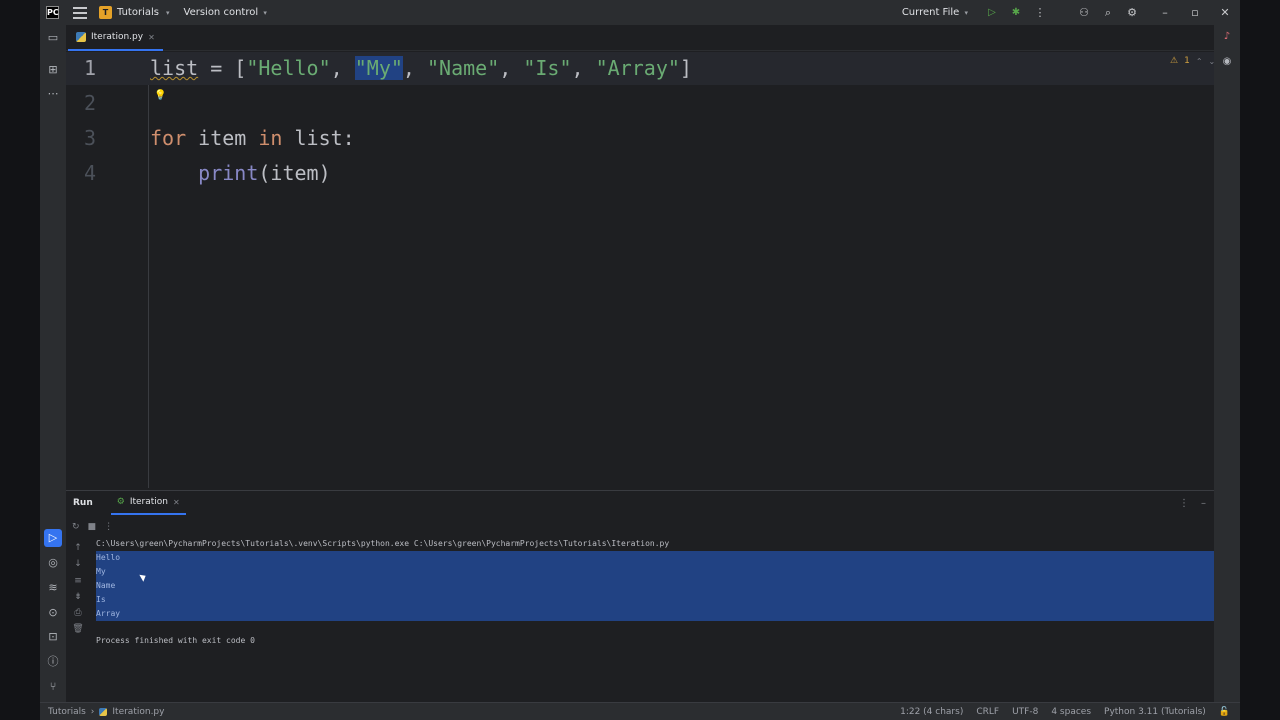 The height and width of the screenshot is (720, 1280). What do you see at coordinates (76, 527) in the screenshot?
I see `rerun-icon: ↻` at bounding box center [76, 527].